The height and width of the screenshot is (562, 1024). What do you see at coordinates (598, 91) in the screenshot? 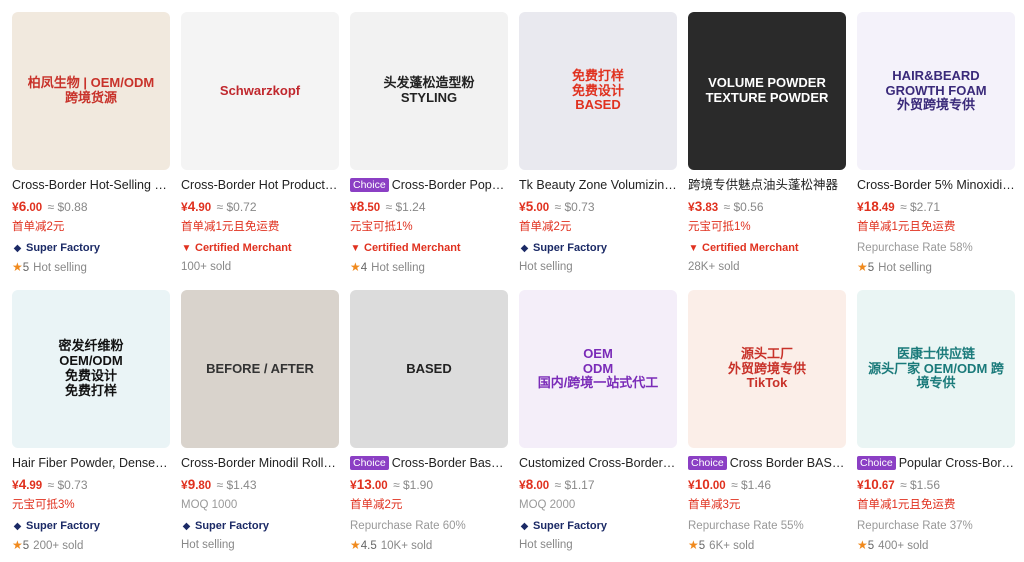
I see `product-image: 免费打样 免费设计 BASED` at bounding box center [598, 91].